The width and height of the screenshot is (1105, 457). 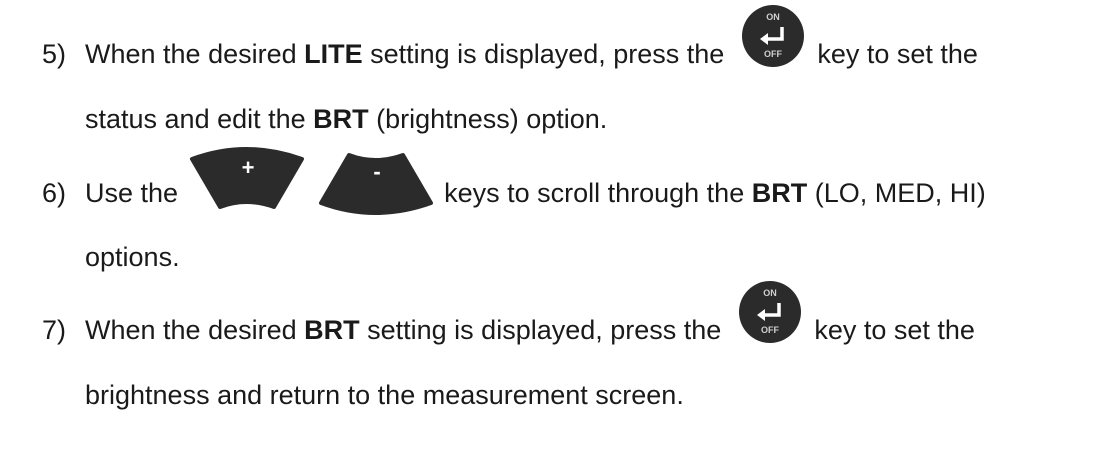 What do you see at coordinates (594, 193) in the screenshot?
I see `step-text: keys to scroll through the` at bounding box center [594, 193].